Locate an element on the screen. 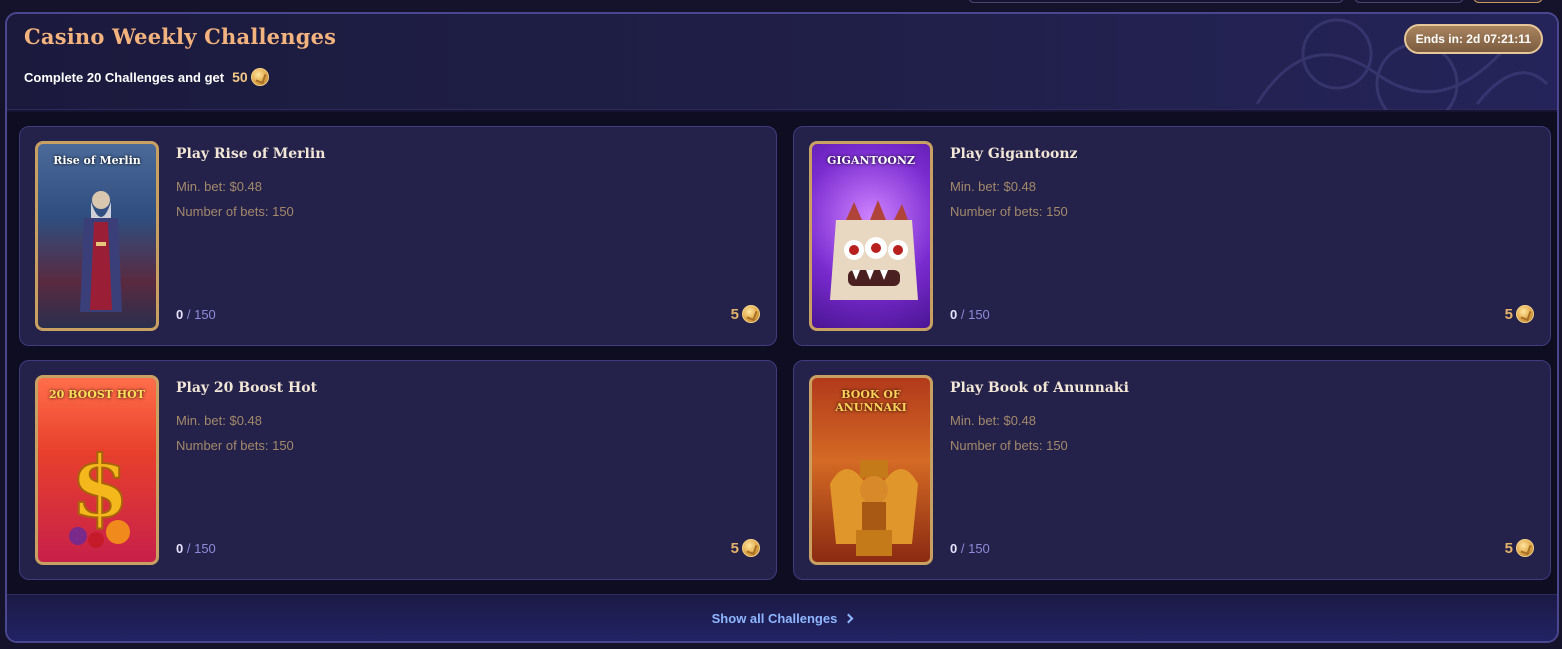  thumbnail-logo: GIGANTOONZ is located at coordinates (871, 160).